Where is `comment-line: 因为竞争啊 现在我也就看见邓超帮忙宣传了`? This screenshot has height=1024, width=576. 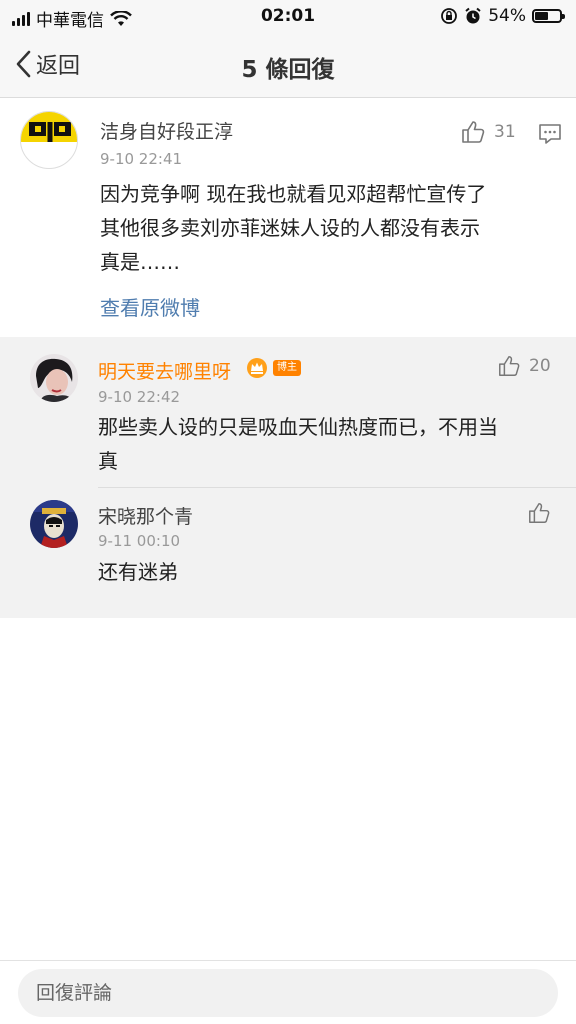
comment-line: 因为竞争啊 现在我也就看见邓超帮忙宣传了 is located at coordinates (293, 194).